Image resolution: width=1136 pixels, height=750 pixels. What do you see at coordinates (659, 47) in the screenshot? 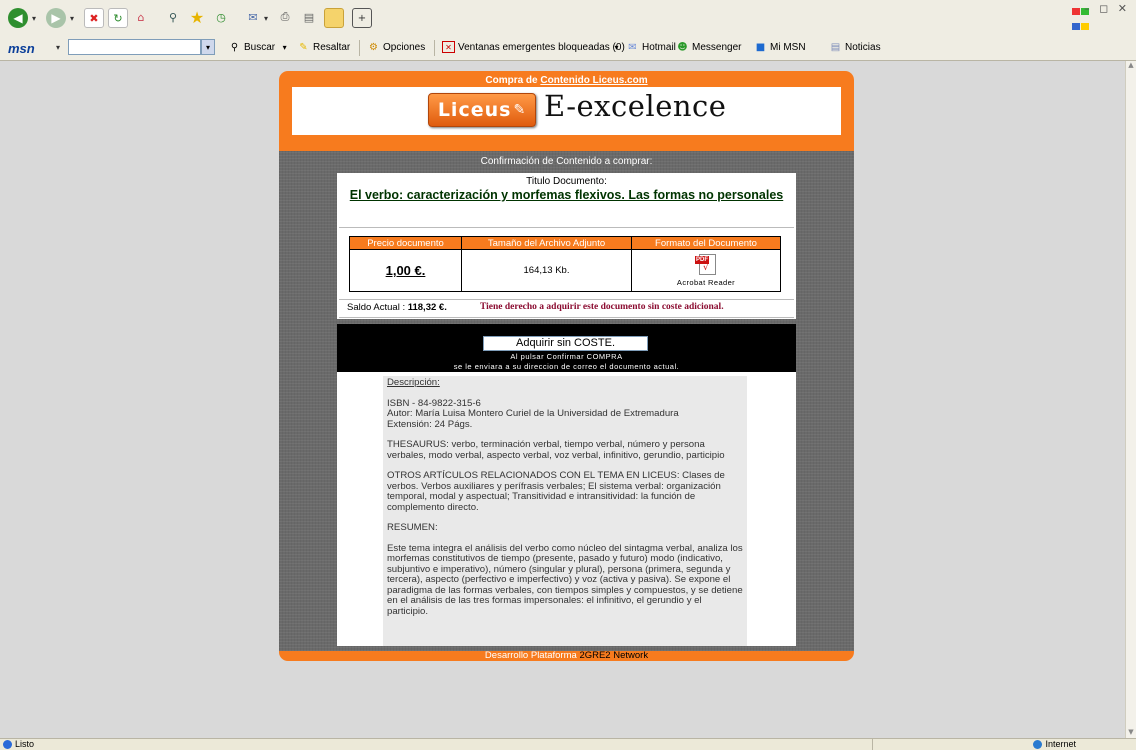
I see `hotmail-label: Hotmail` at bounding box center [659, 47].